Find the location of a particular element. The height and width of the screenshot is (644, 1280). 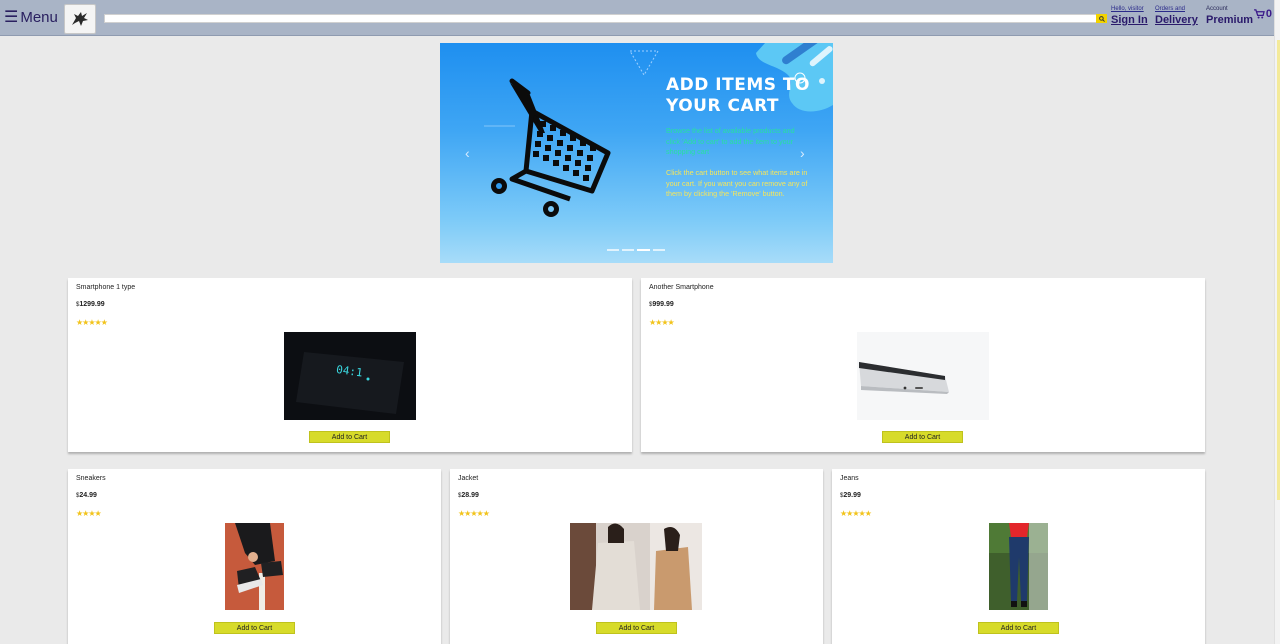

cart-button: 0 is located at coordinates (1262, 14).